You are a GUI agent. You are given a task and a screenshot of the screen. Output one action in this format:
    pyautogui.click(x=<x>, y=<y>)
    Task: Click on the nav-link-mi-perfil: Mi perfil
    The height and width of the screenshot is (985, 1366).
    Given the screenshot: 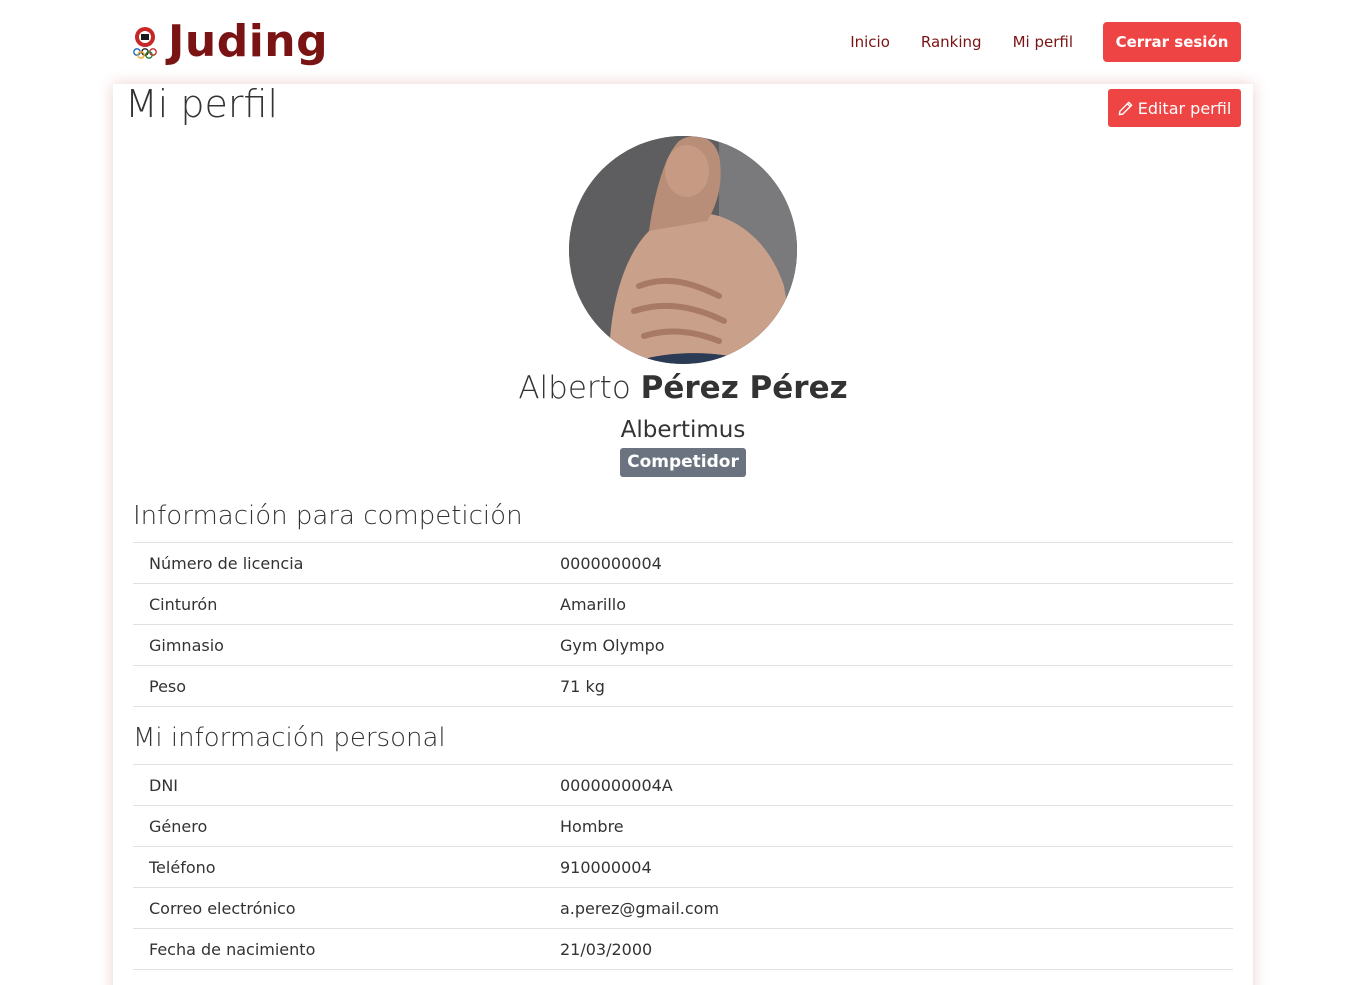 What is the action you would take?
    pyautogui.click(x=1043, y=42)
    